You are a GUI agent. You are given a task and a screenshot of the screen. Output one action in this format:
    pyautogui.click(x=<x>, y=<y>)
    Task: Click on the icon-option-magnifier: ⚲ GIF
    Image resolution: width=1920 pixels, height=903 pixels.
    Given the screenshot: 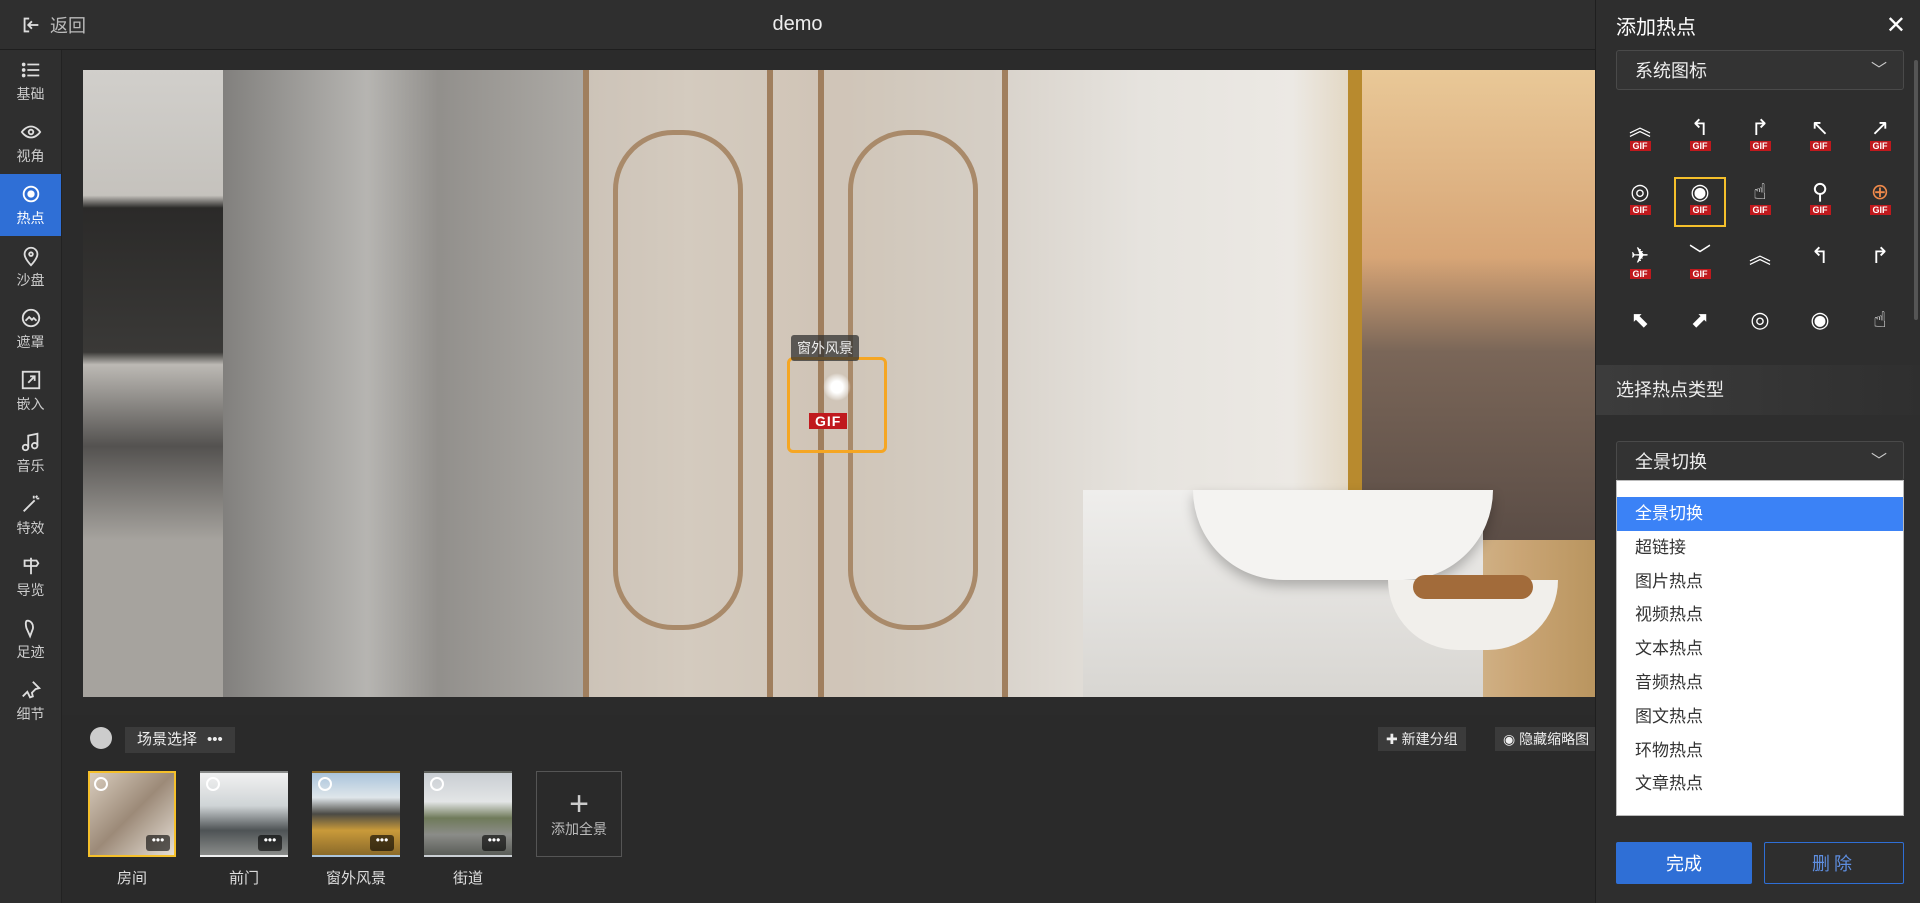 What is the action you would take?
    pyautogui.click(x=1820, y=202)
    